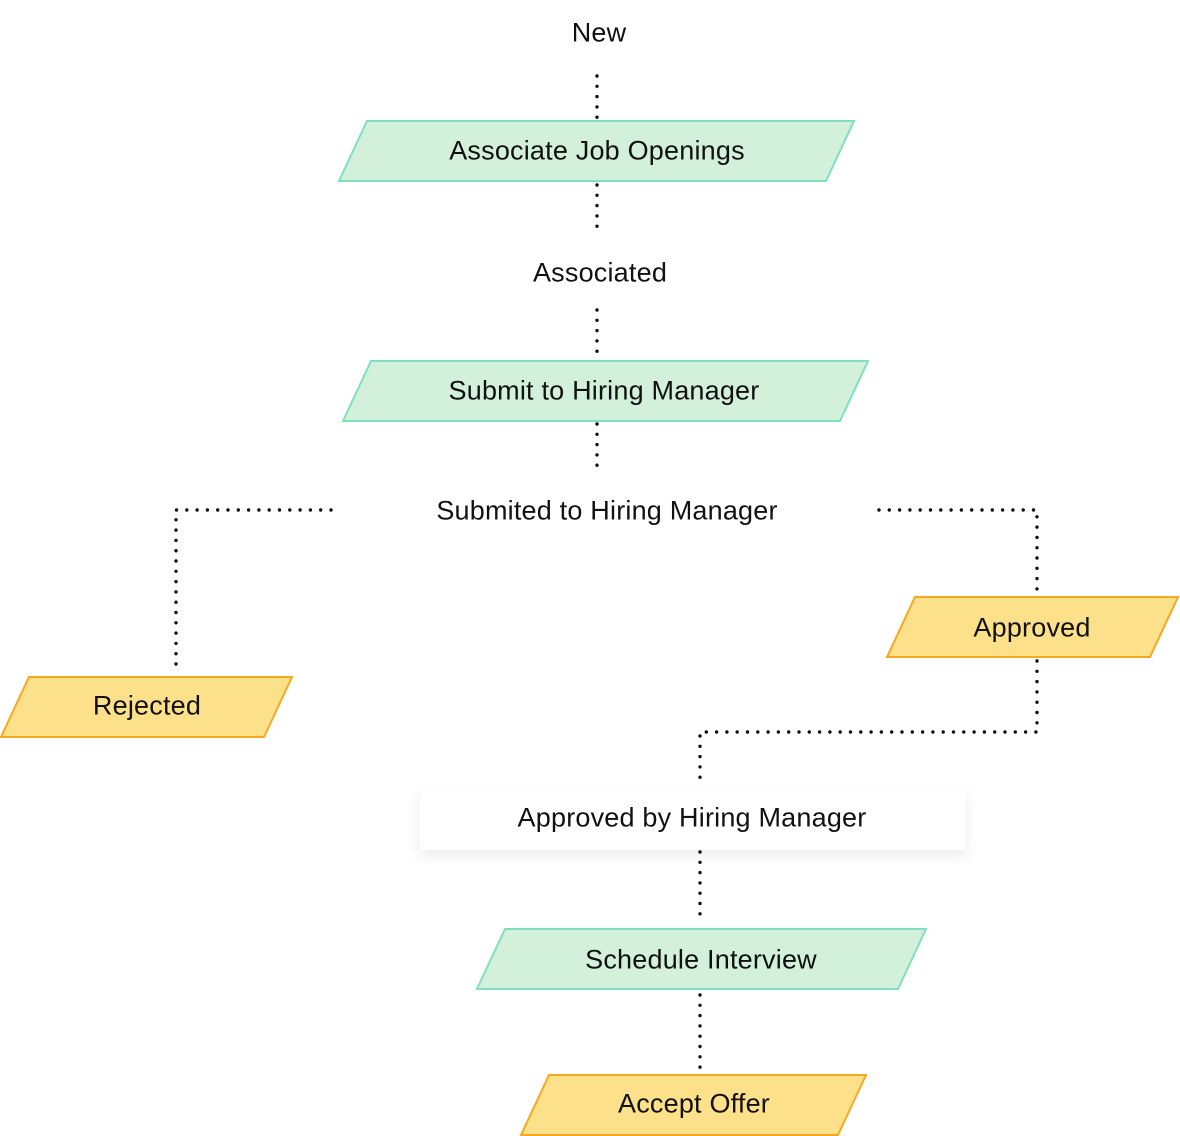 The height and width of the screenshot is (1136, 1180). Describe the element at coordinates (604, 391) in the screenshot. I see `action-submit-to-hiring-manager-label: Submit to Hiring Manager` at that location.